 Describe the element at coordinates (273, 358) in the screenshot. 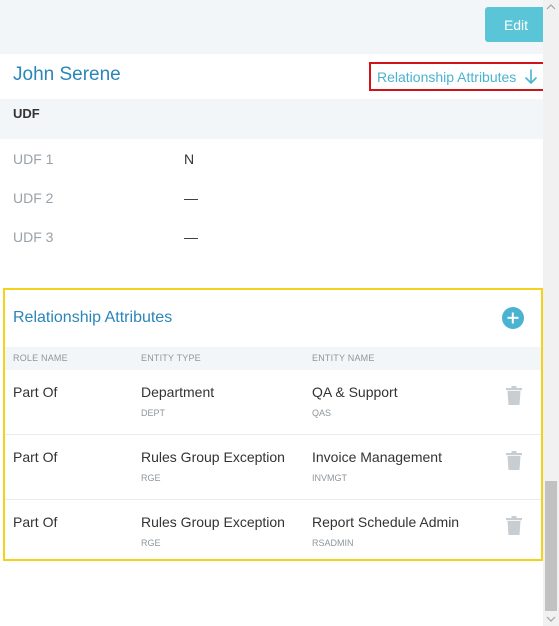

I see `table-header: ROLE NAME ENTITY TYPE ENTITY NAME` at that location.